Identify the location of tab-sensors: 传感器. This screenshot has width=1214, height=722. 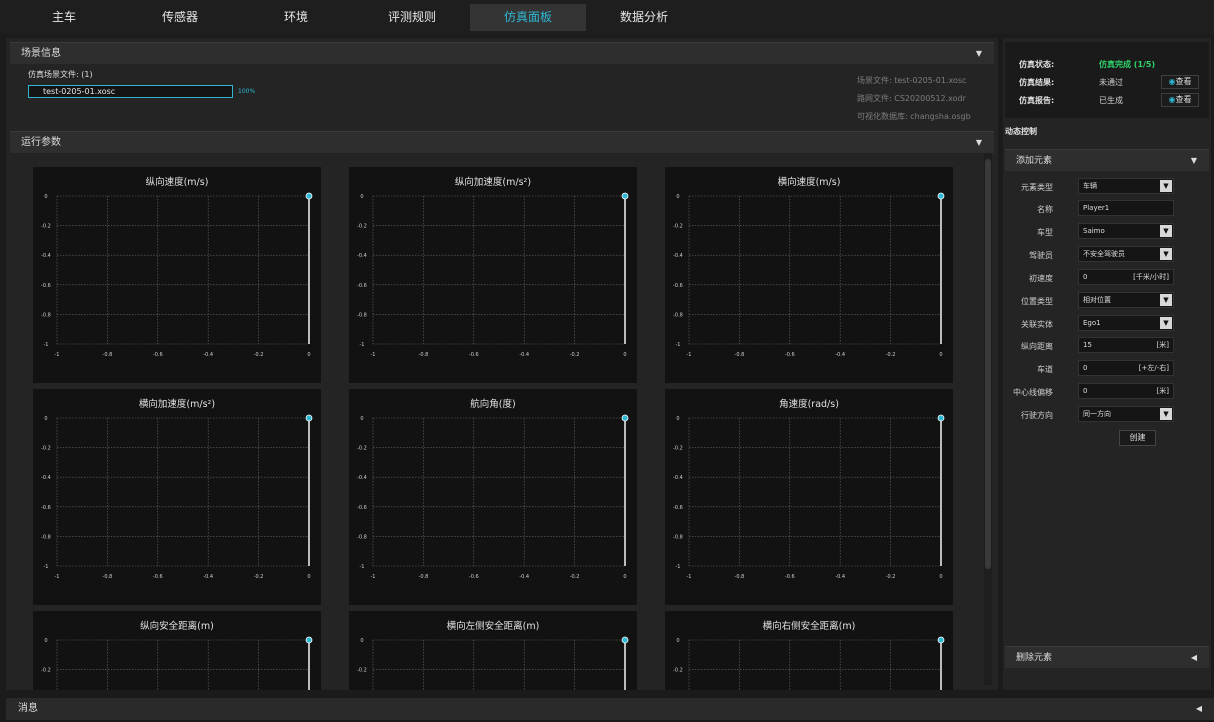
(180, 17).